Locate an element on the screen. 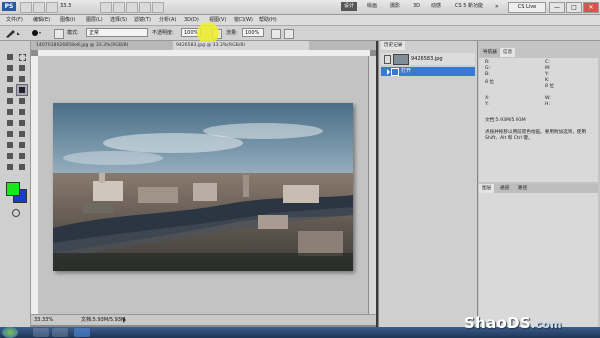  brush-size-picker-icon is located at coordinates (36, 33).